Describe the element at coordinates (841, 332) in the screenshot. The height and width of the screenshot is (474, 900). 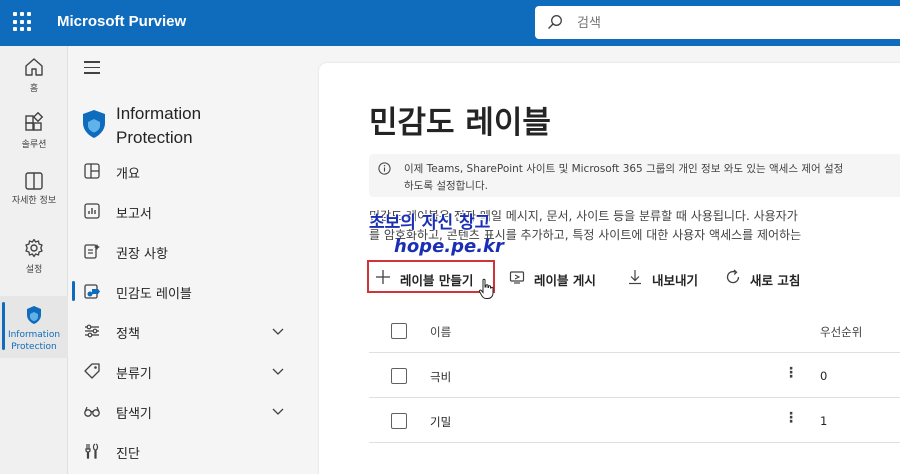
I see `column-header-priority: 우선순위` at that location.